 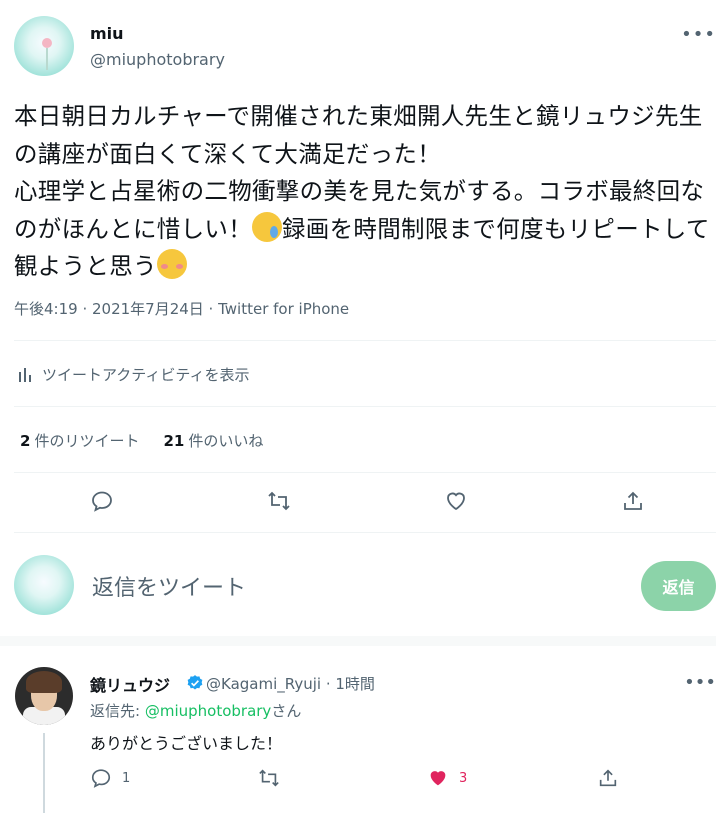 I want to click on tweet-meta: 午後4:19 · 2021年7月24日 · Twitter for iPhone, so click(x=182, y=309).